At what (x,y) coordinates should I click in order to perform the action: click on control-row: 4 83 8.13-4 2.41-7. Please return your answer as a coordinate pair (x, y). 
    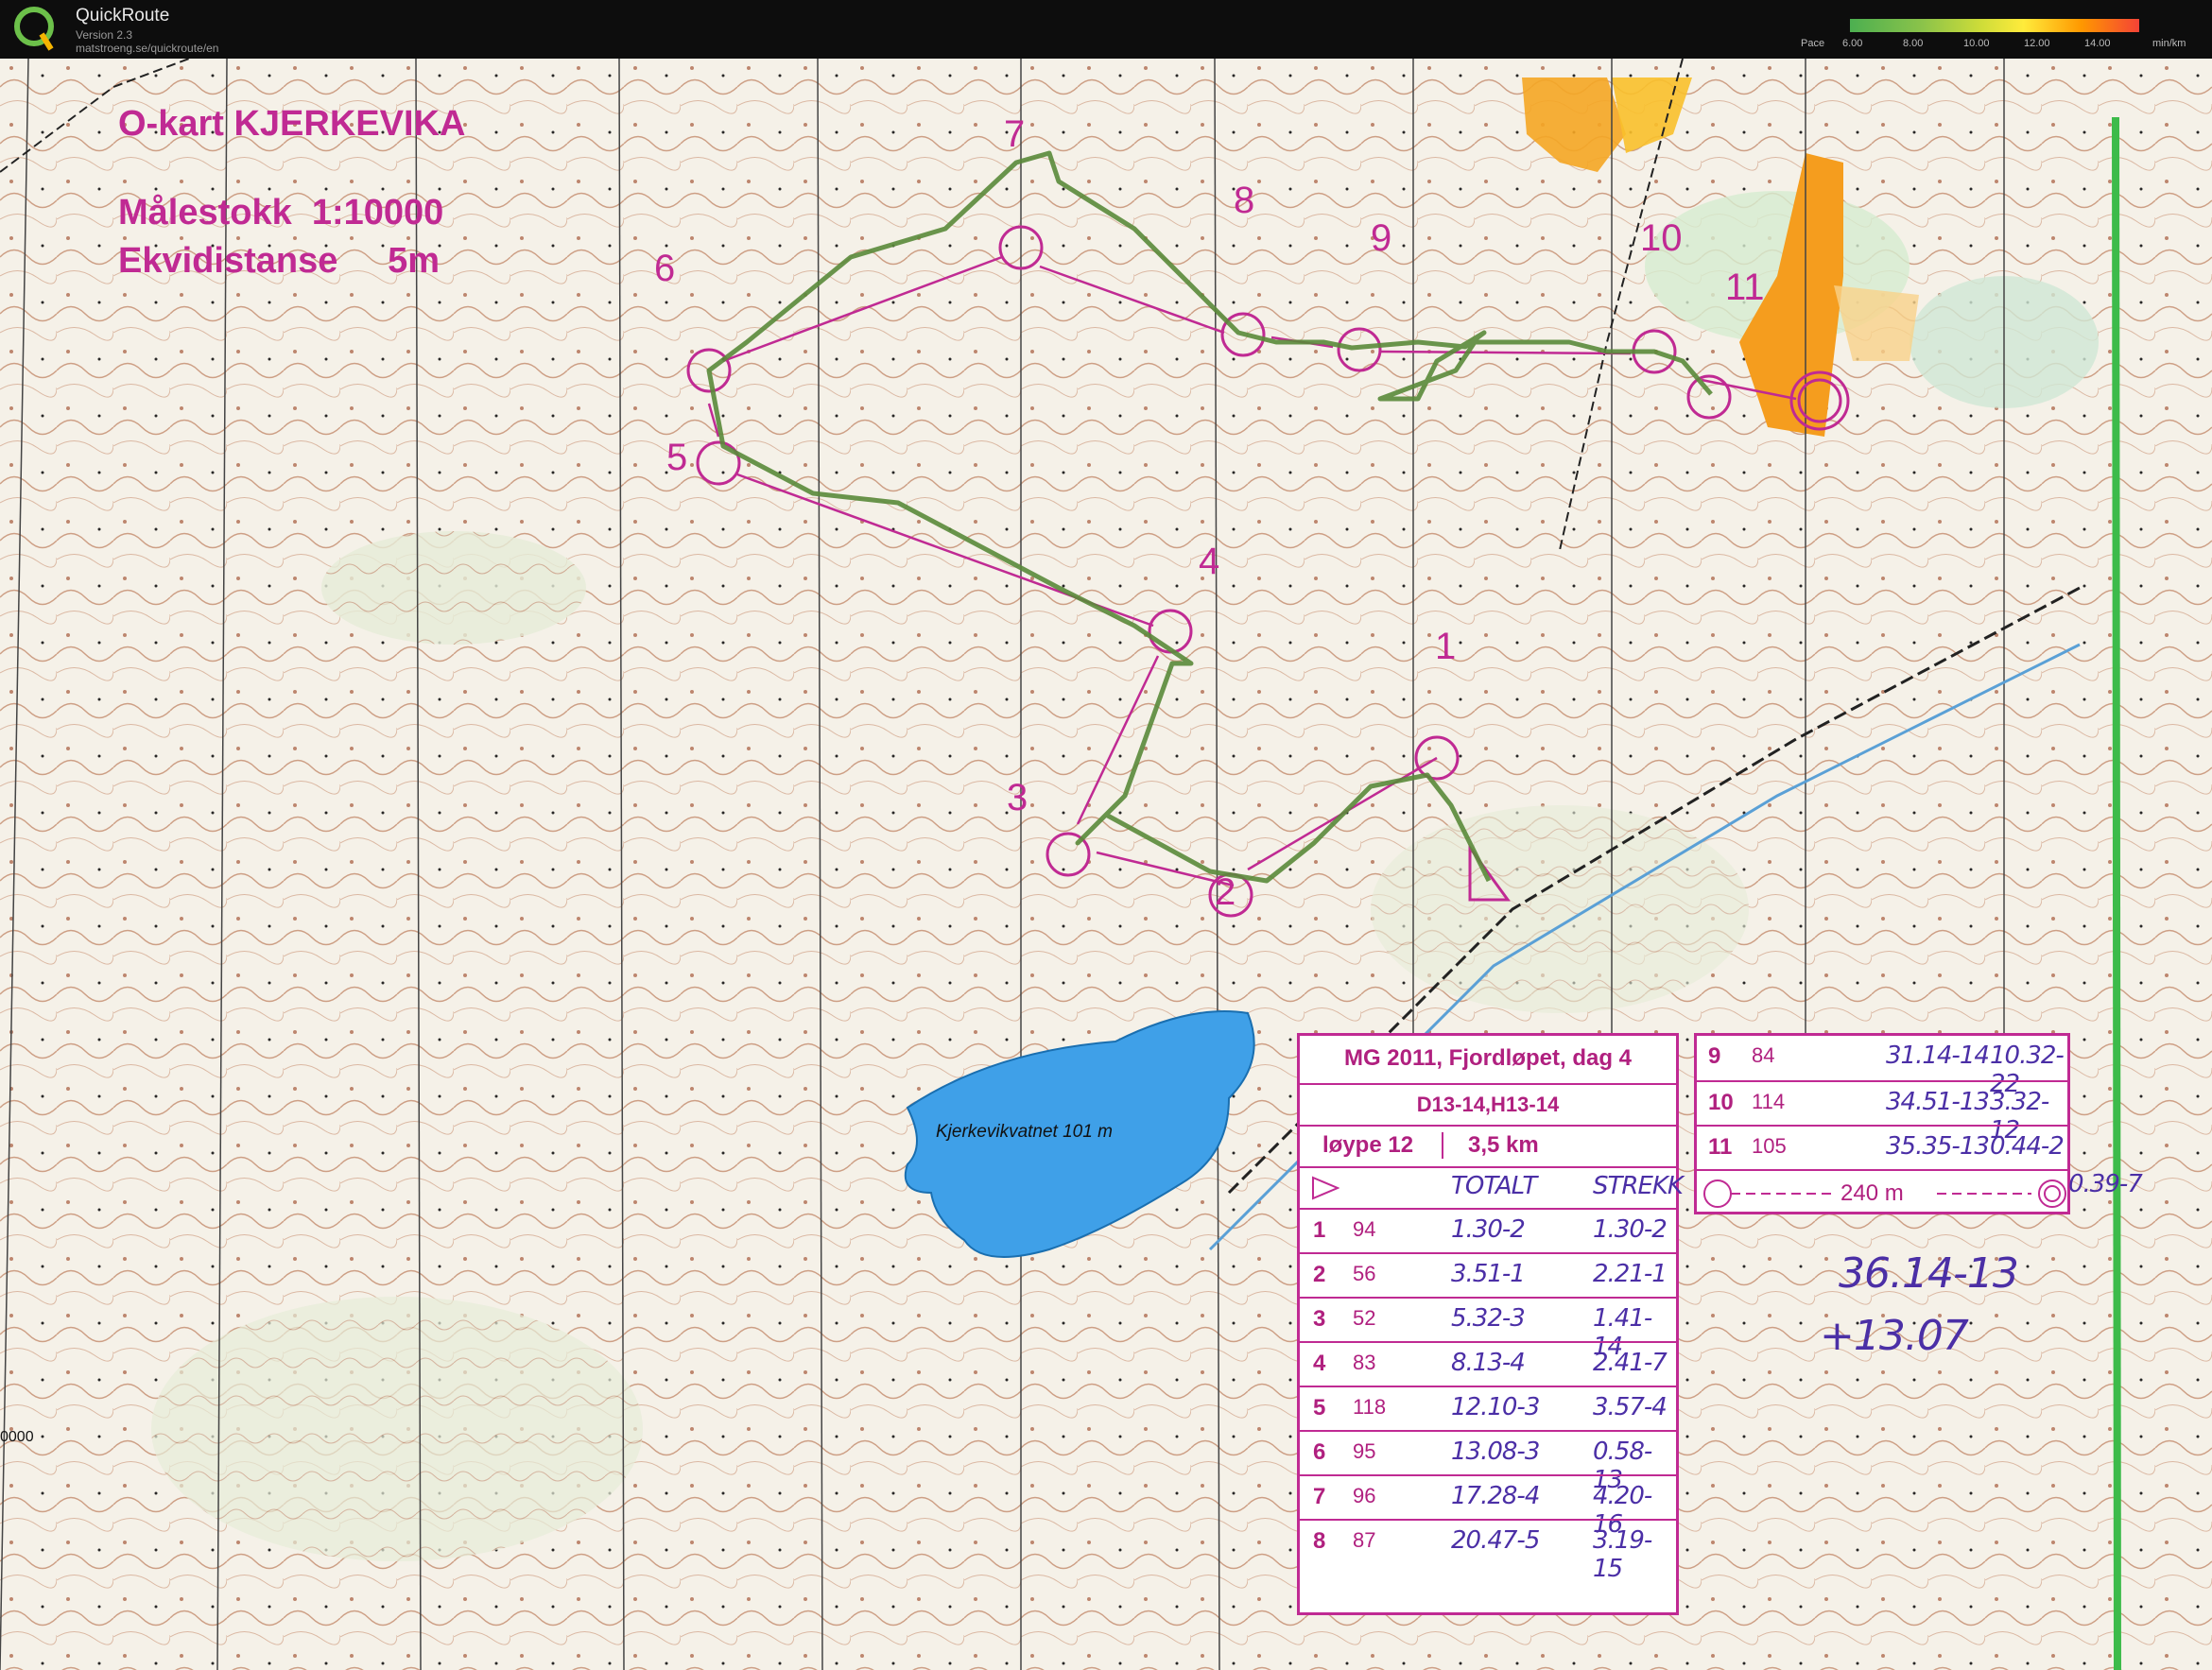
    Looking at the image, I should click on (1488, 1364).